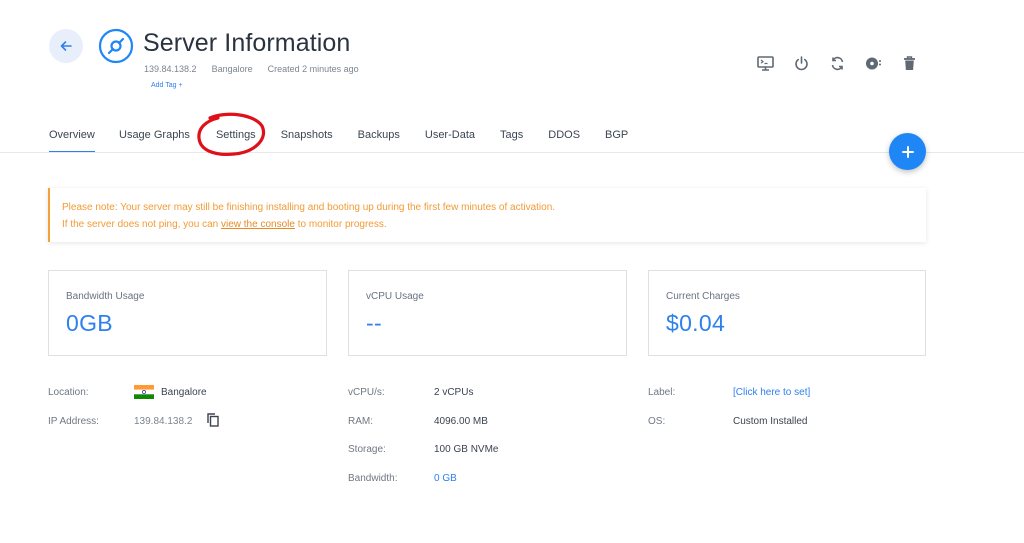 The image size is (1024, 543). I want to click on copy-icon, so click(213, 420).